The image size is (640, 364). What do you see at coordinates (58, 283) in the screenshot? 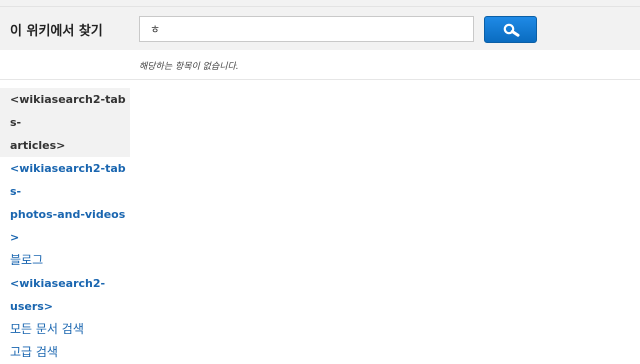
I see `tab-users-label-1: <wikiasearch2-` at bounding box center [58, 283].